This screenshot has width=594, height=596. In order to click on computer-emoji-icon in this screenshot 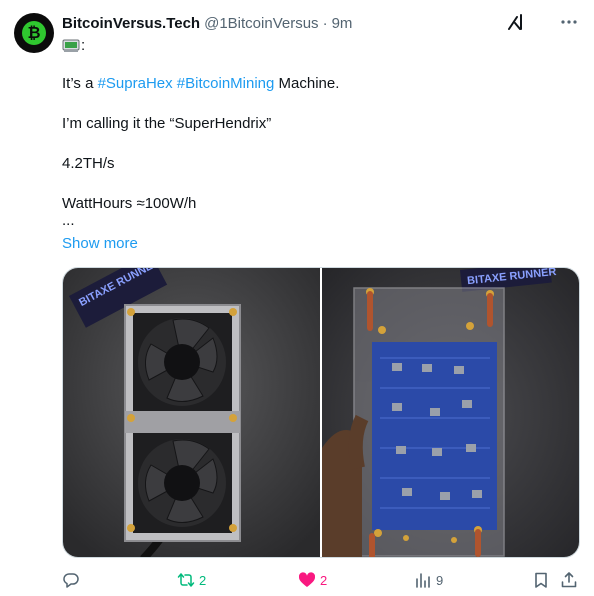, I will do `click(71, 46)`.